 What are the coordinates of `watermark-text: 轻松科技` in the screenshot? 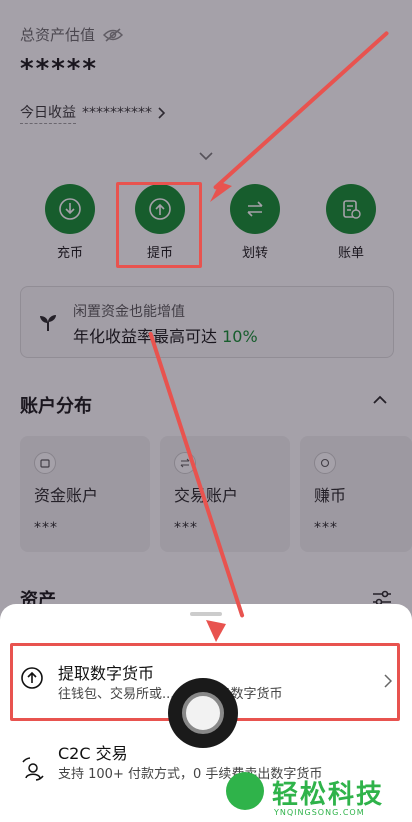 It's located at (328, 795).